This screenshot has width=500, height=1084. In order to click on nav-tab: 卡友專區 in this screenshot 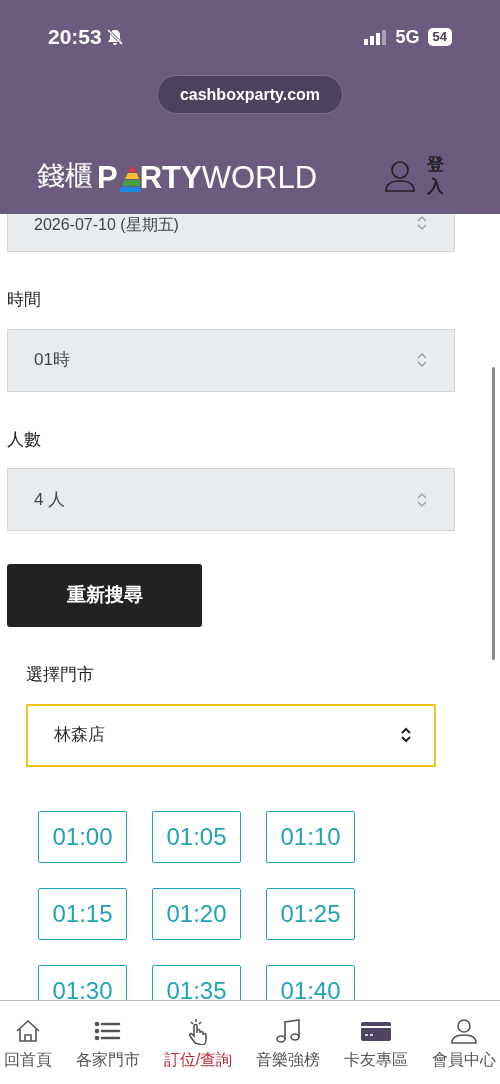, I will do `click(376, 1050)`.